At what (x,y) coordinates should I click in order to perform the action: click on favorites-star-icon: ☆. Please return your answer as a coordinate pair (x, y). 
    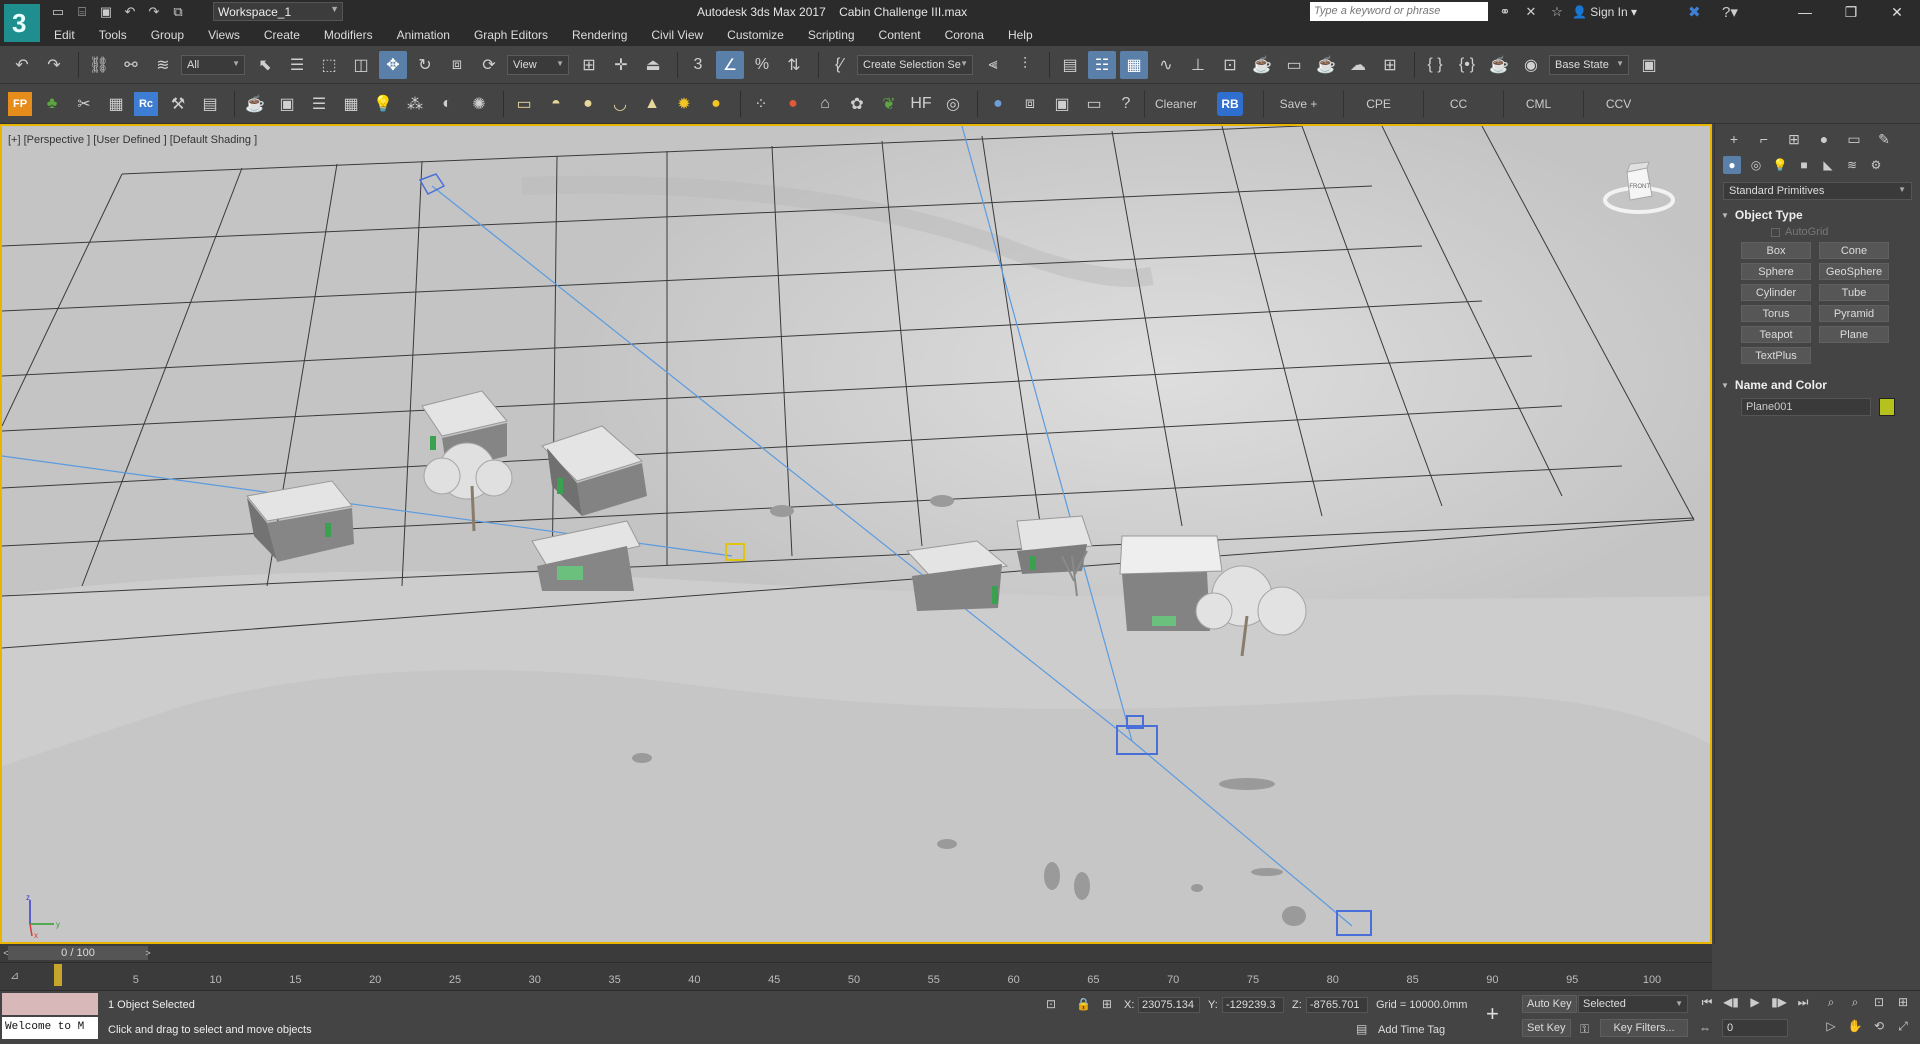
    Looking at the image, I should click on (1557, 12).